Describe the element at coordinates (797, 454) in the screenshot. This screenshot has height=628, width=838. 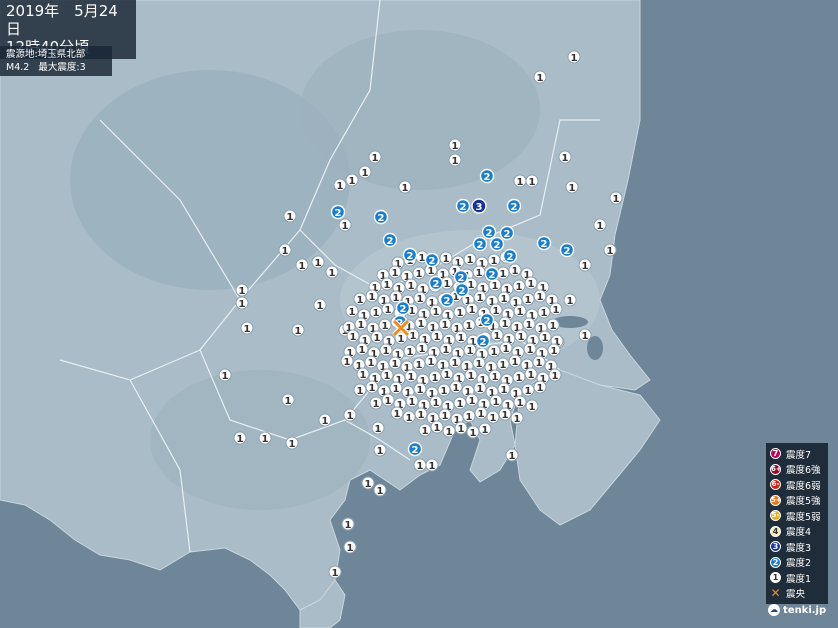
I see `legend-item: 7 震度7` at that location.